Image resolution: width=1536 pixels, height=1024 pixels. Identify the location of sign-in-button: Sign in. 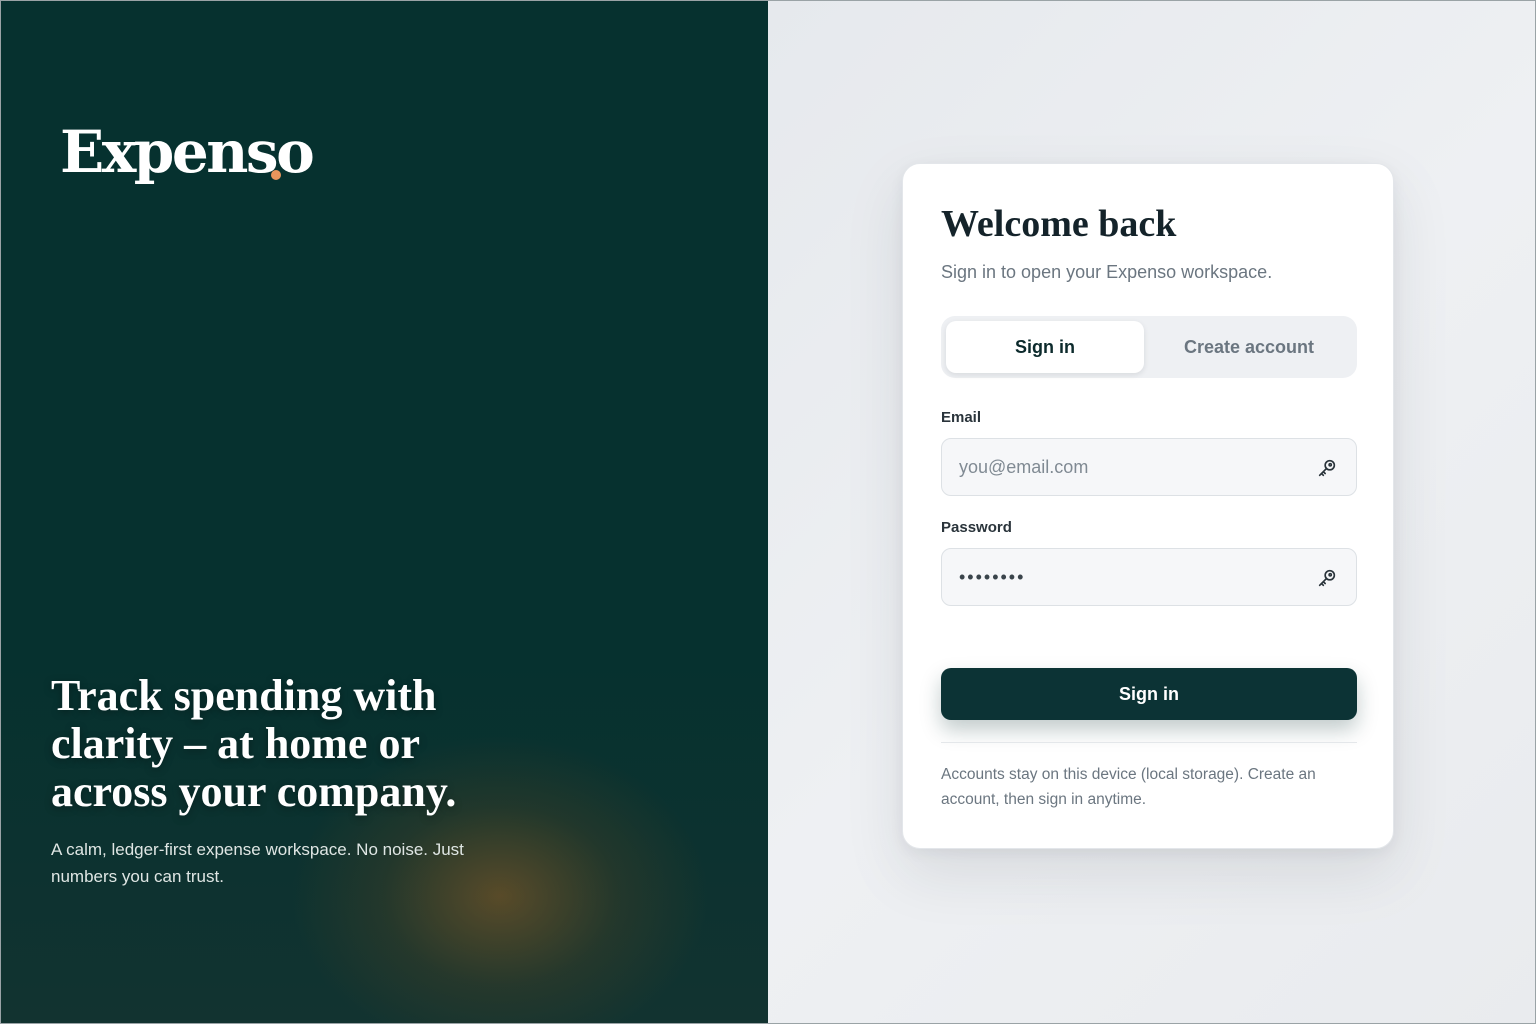
(1149, 694).